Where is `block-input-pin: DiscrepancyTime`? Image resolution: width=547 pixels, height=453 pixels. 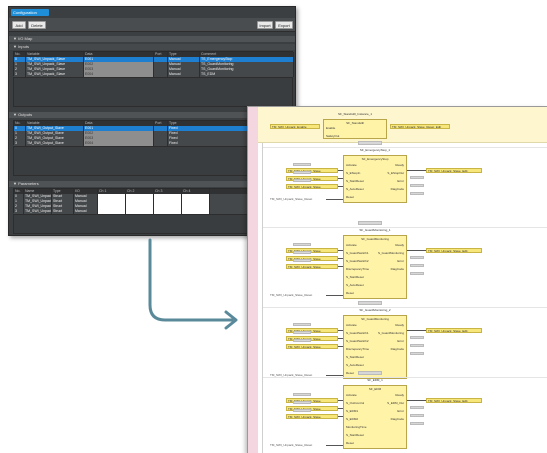
block-input-pin: DiscrepancyTime is located at coordinates (358, 349).